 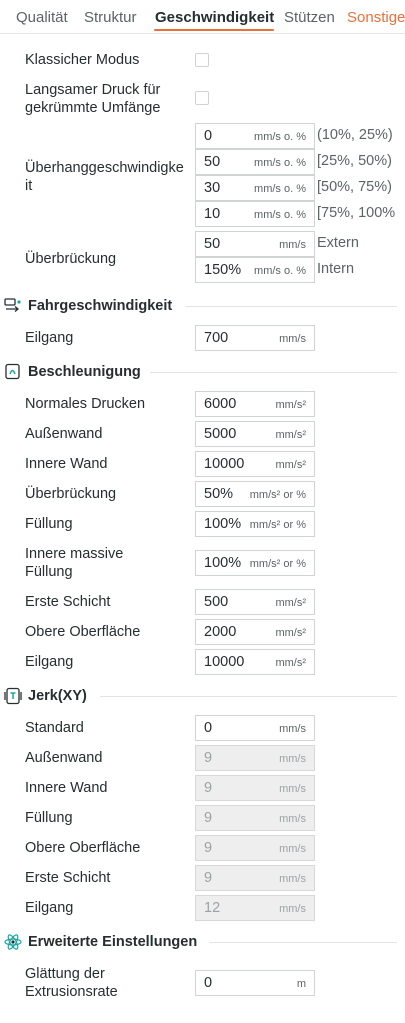 I want to click on accel-outer-wall-field: 5000 mm/s², so click(x=255, y=434).